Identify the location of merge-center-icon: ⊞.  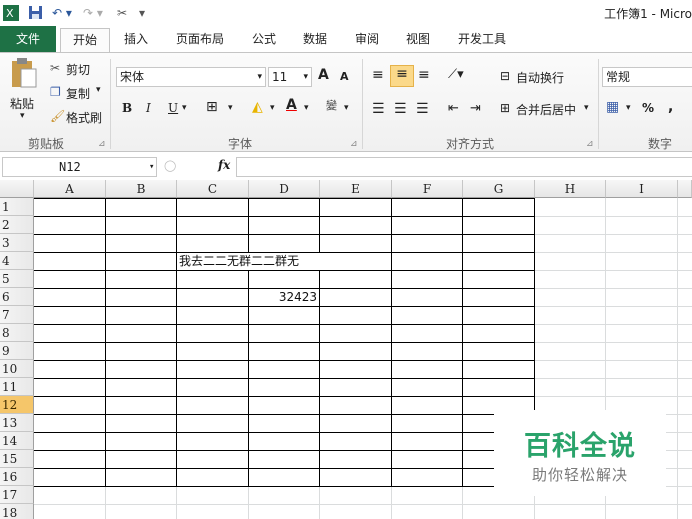
(505, 108).